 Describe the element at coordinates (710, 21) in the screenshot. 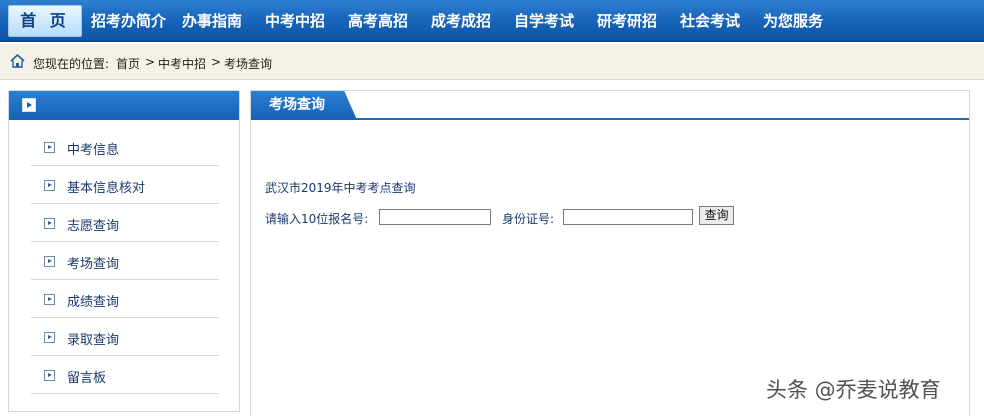

I see `nav-item-shehui: 社会考试` at that location.